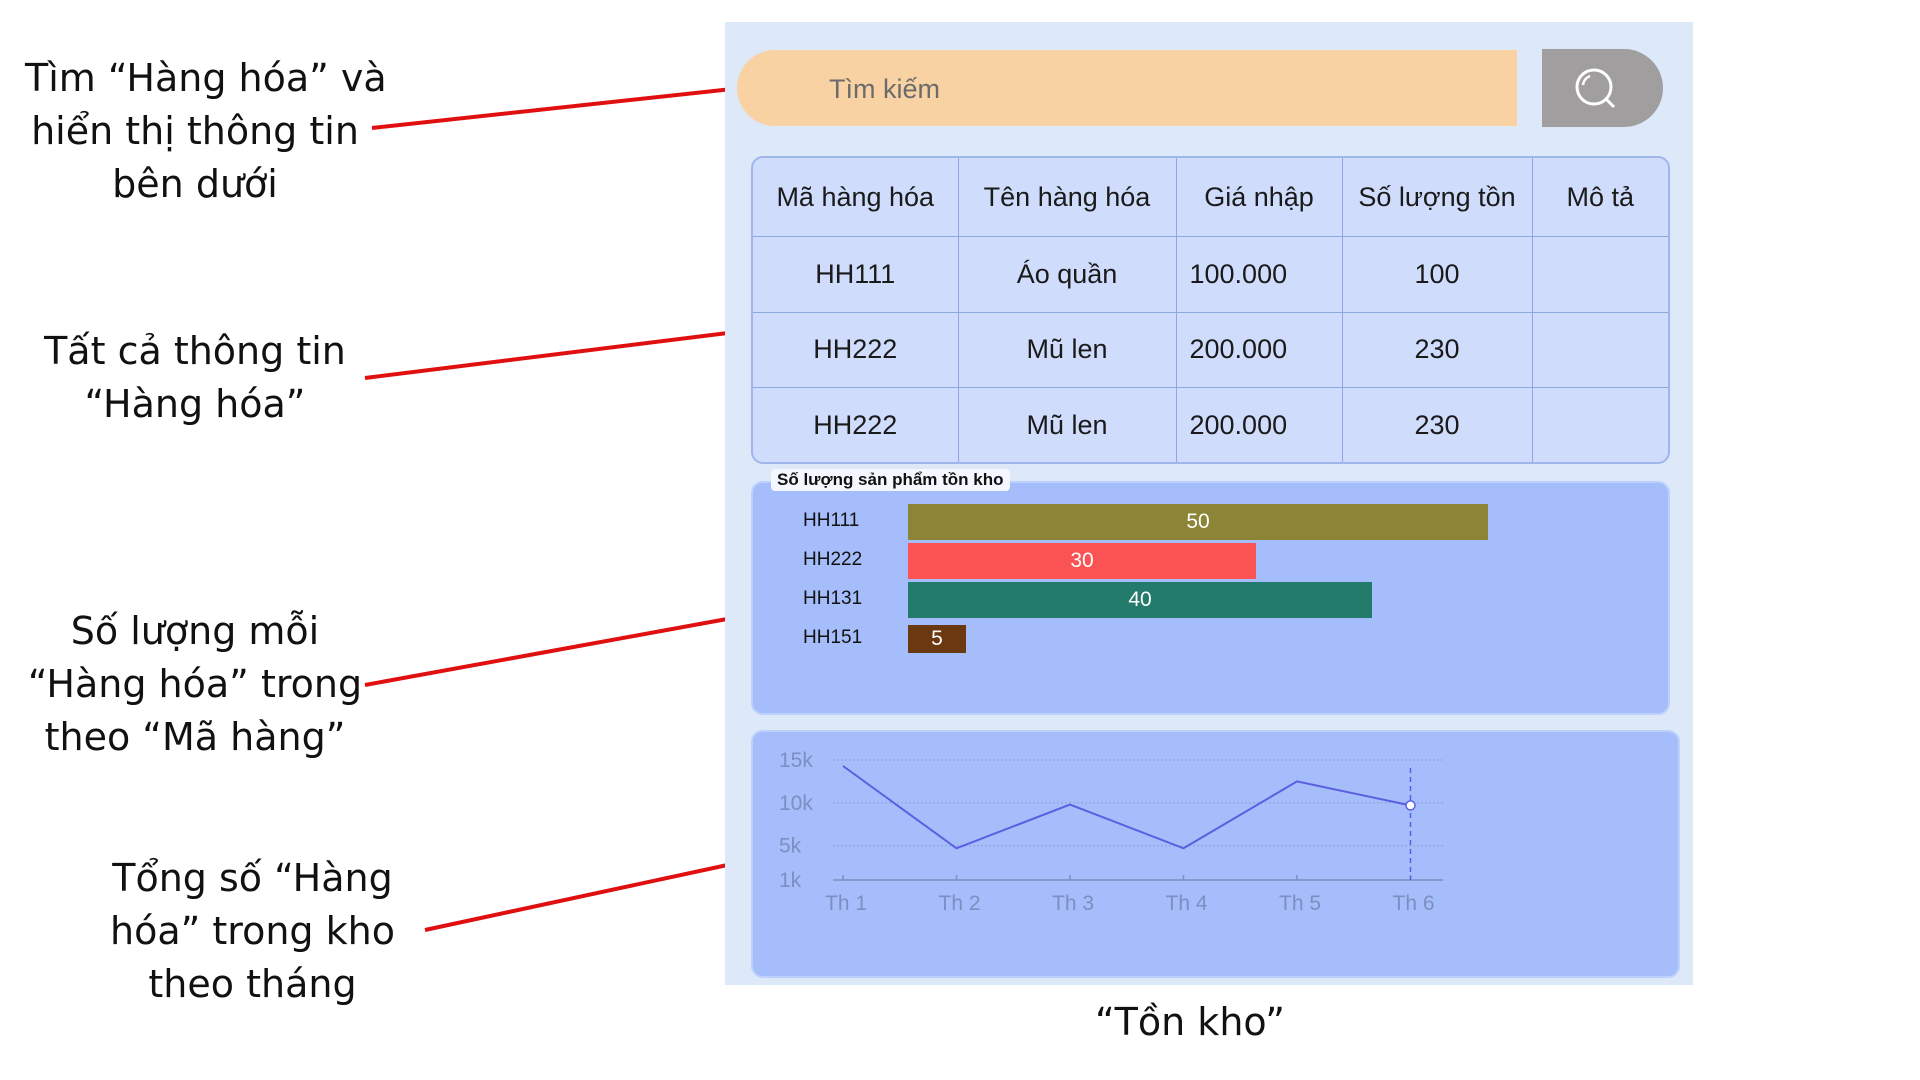  I want to click on y-tick-label: 10k, so click(796, 803).